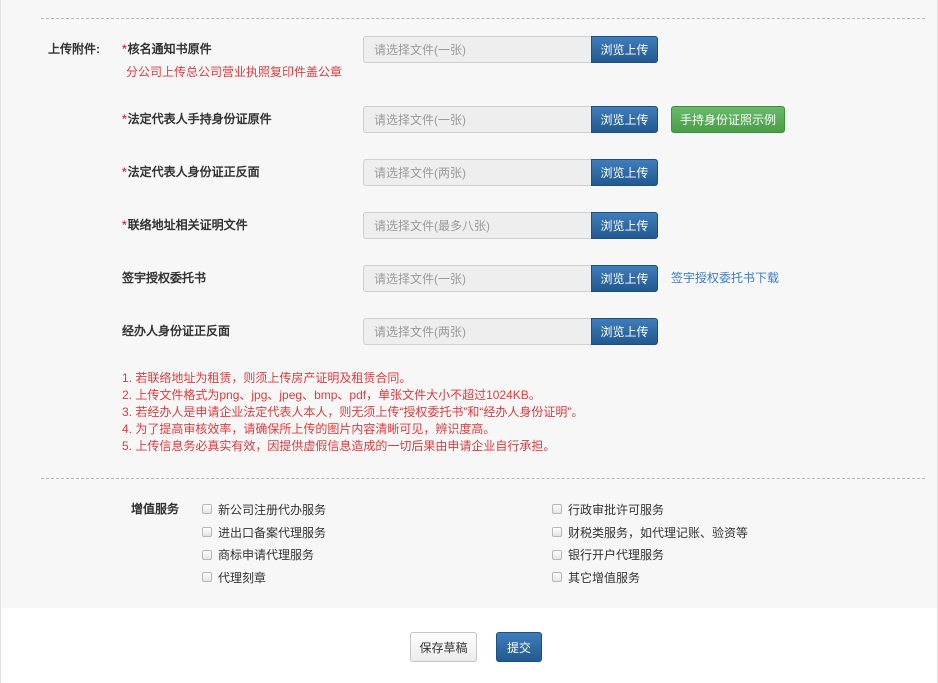 The image size is (938, 683). I want to click on upload-note-item: 5. 上传信息务必真实有效，因提供虚假信息造成的一切后果由申请企业自行承担。, so click(339, 446).